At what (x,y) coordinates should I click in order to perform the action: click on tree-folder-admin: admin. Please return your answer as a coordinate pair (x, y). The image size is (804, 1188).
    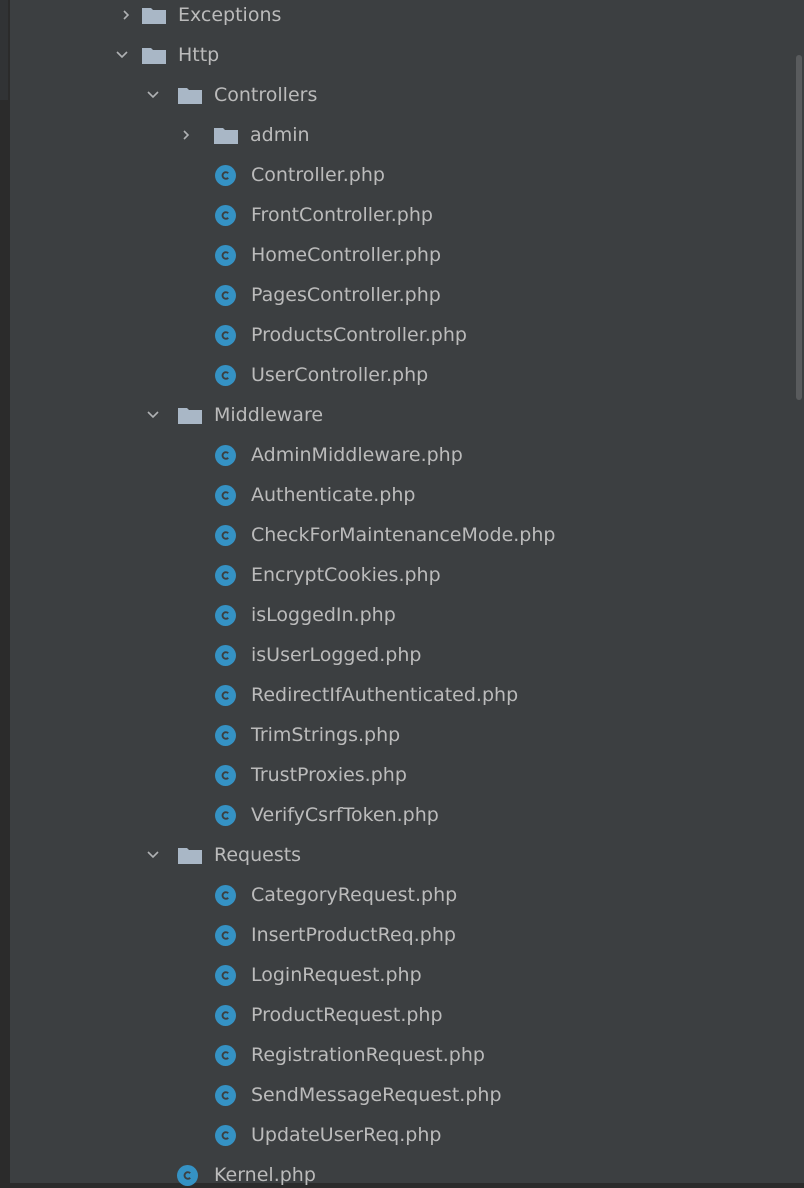
    Looking at the image, I should click on (397, 135).